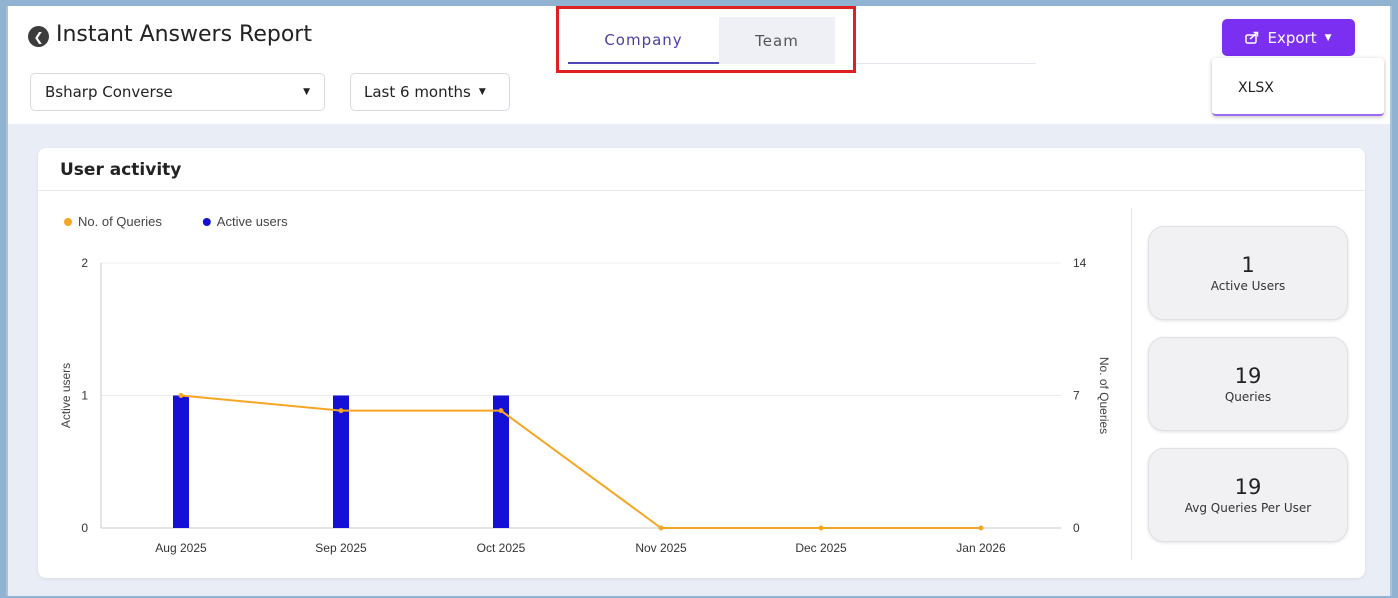  I want to click on page-title: Instant Answers Report, so click(184, 34).